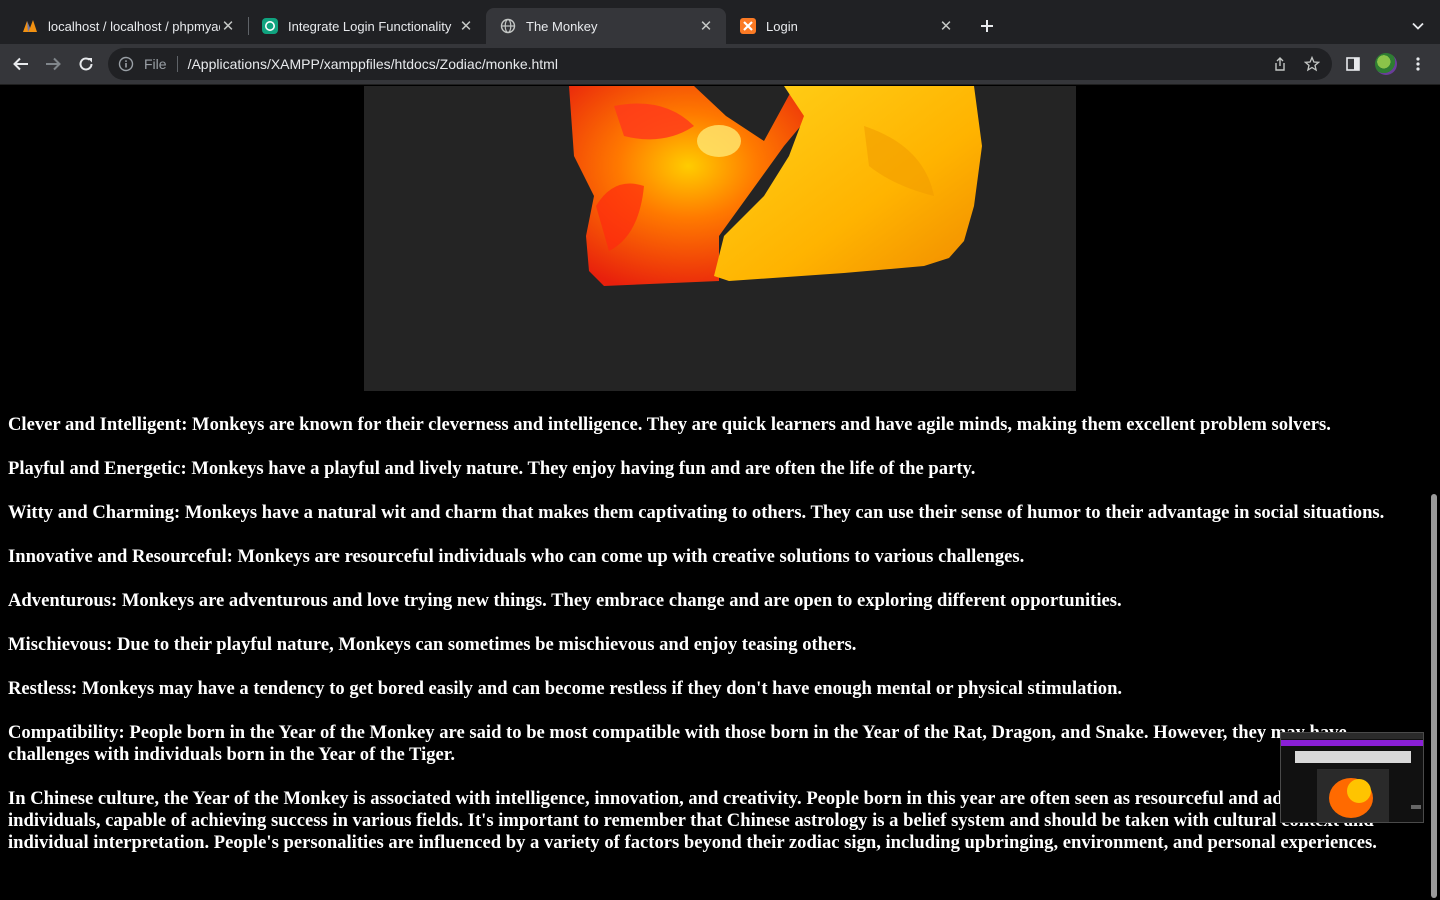 Image resolution: width=1440 pixels, height=900 pixels. What do you see at coordinates (1418, 64) in the screenshot?
I see `more-menu-icon` at bounding box center [1418, 64].